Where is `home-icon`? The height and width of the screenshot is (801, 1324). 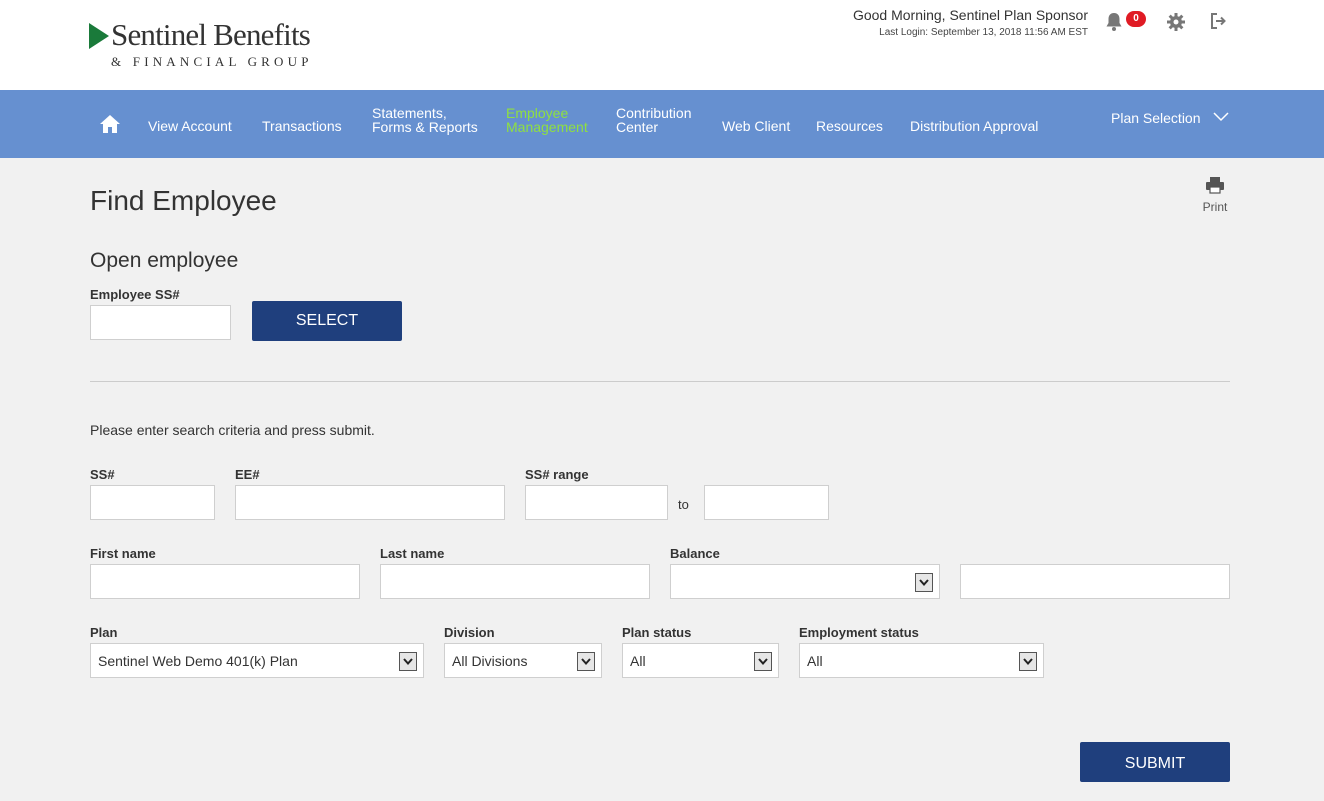
home-icon is located at coordinates (110, 124).